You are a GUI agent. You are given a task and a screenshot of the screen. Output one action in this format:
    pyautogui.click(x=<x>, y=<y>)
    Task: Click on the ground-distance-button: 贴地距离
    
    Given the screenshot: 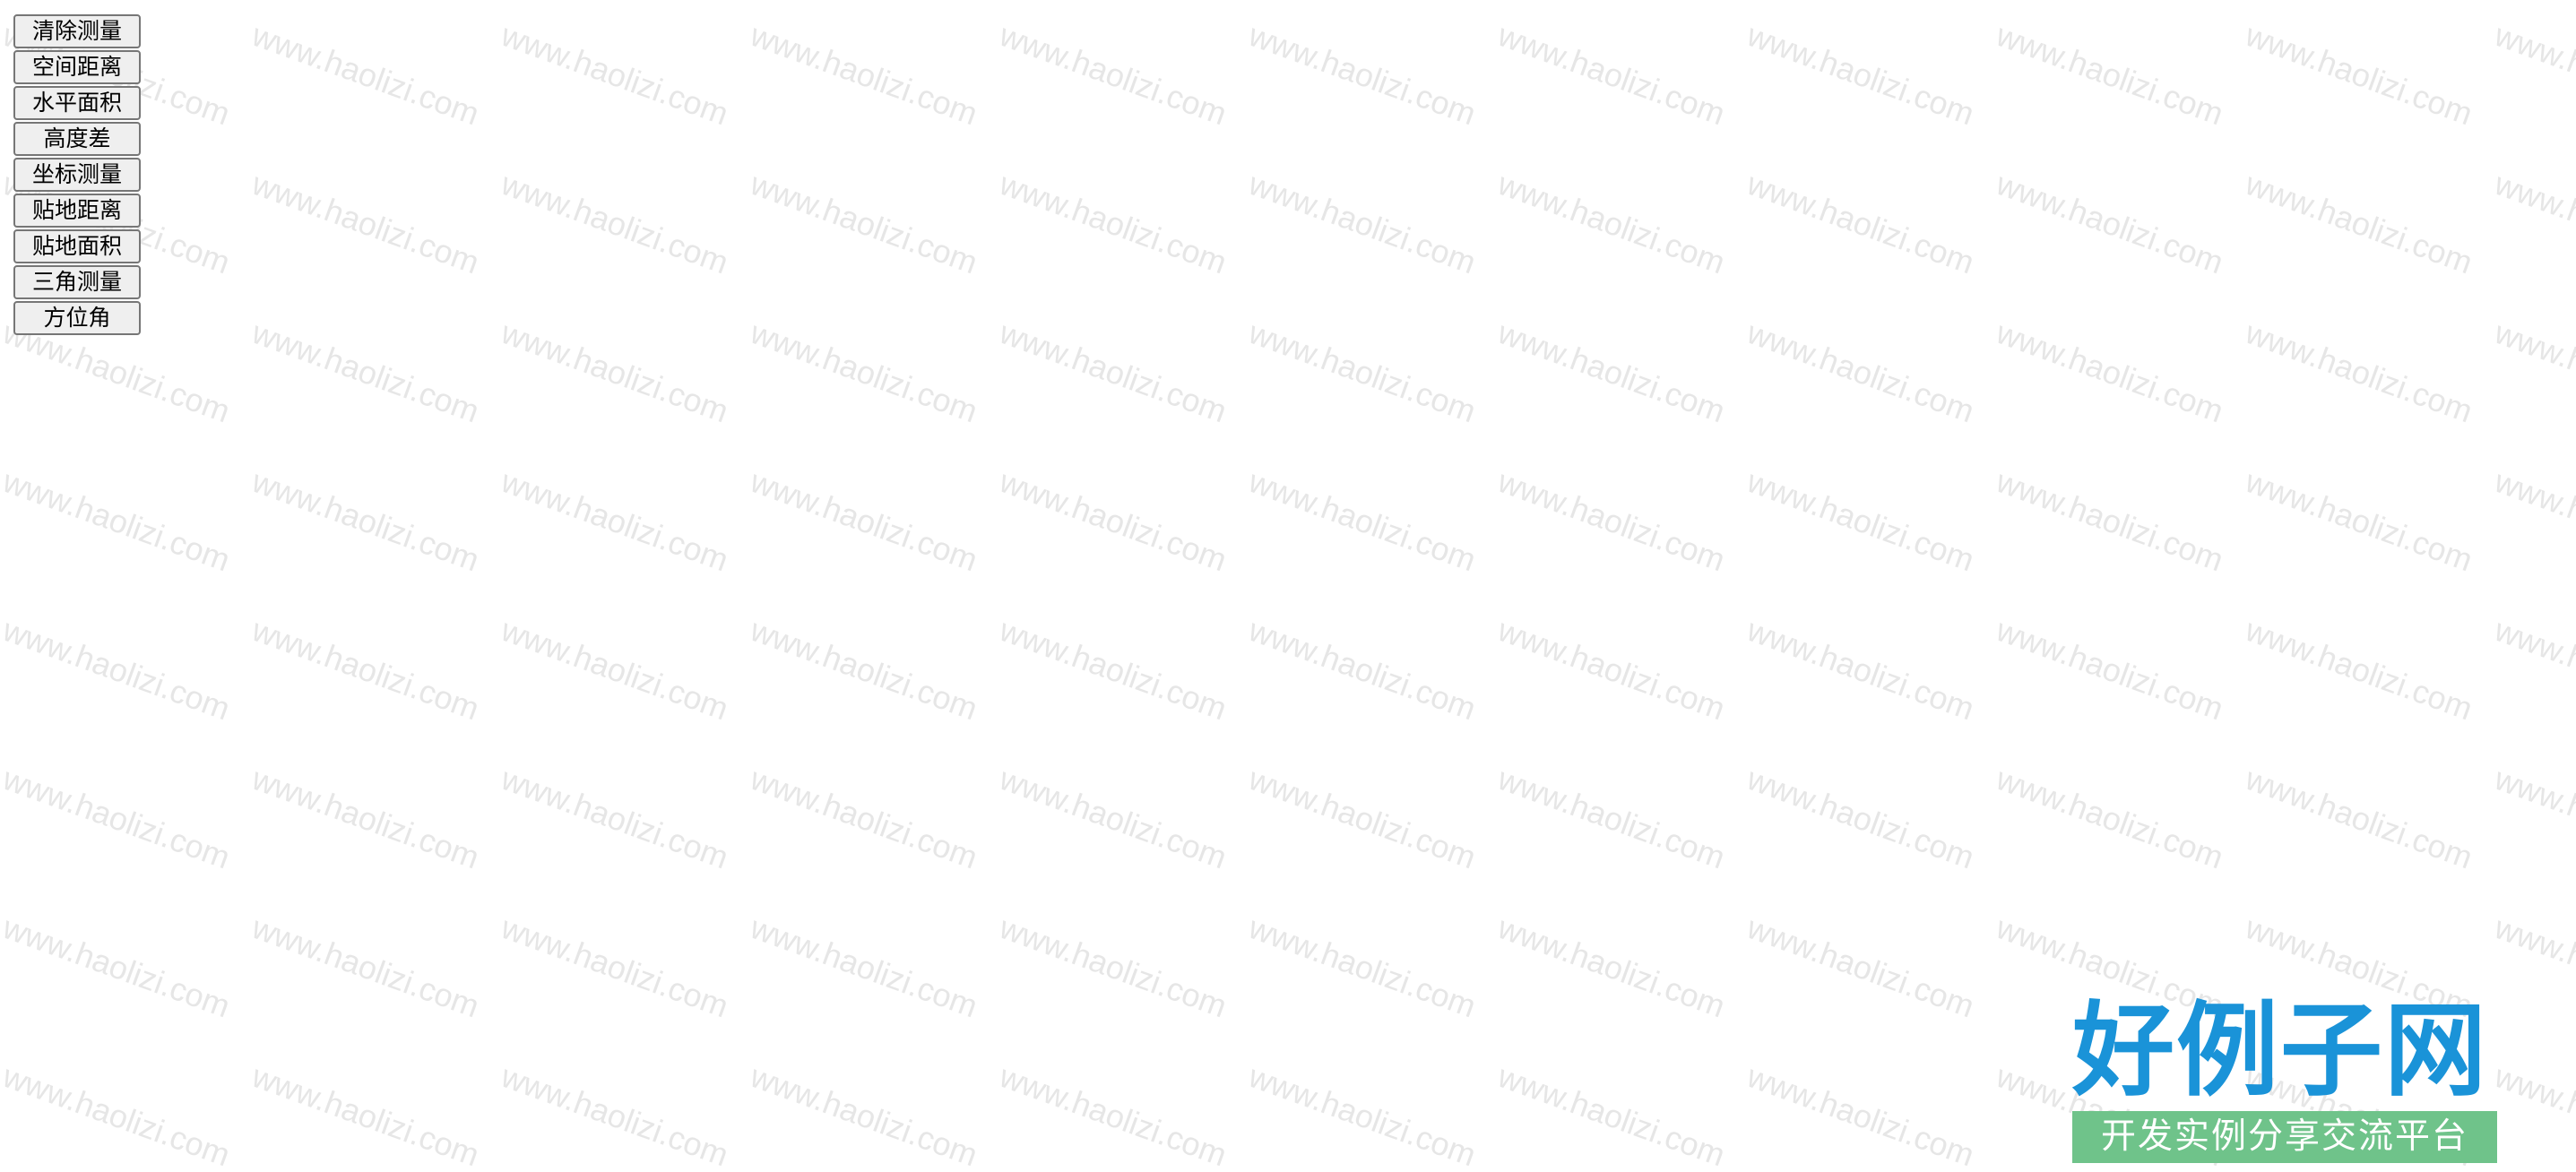 What is the action you would take?
    pyautogui.click(x=77, y=211)
    